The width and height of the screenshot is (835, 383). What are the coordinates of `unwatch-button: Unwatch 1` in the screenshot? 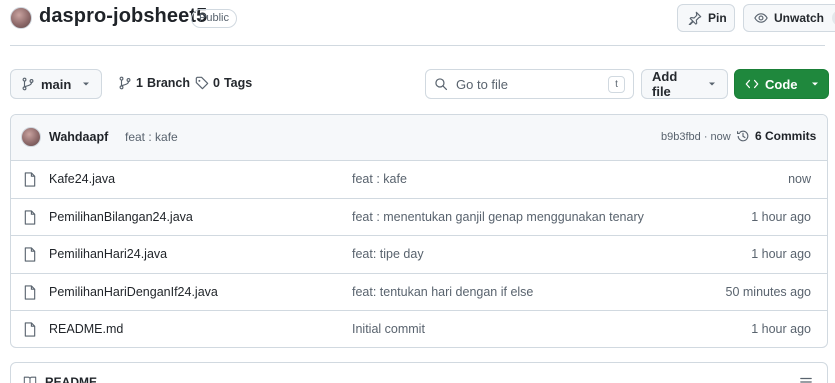 It's located at (789, 18).